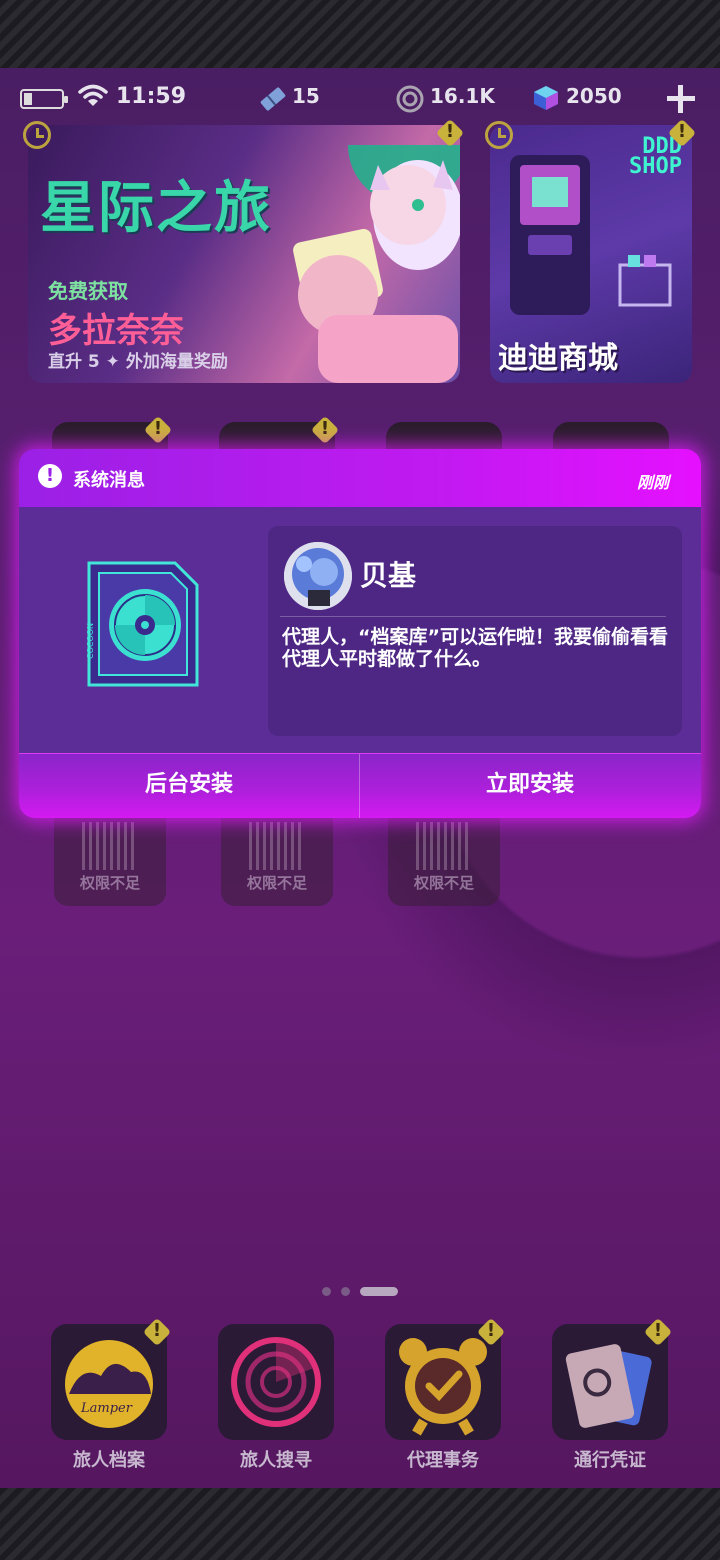 This screenshot has width=720, height=1560. I want to click on svg-text: COCOON, so click(90, 641).